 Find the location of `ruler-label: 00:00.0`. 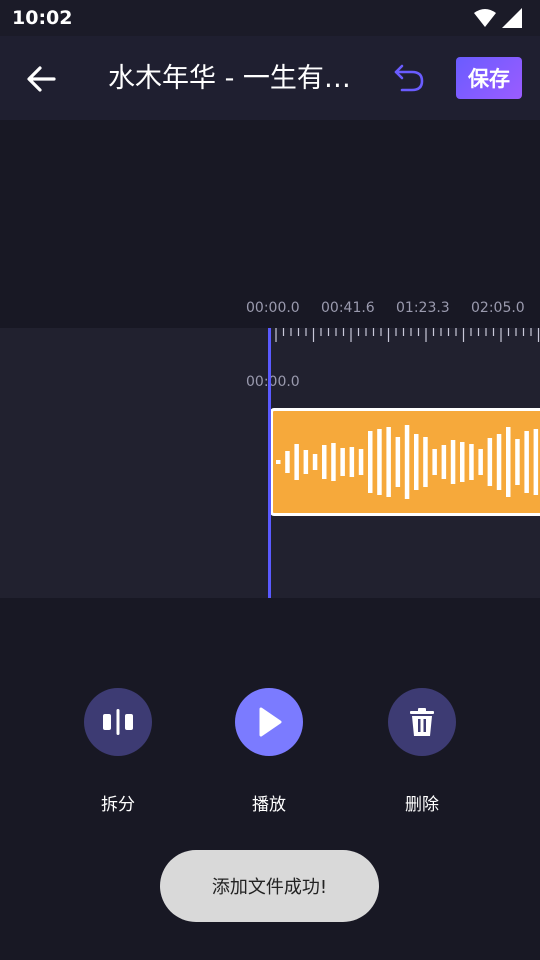

ruler-label: 00:00.0 is located at coordinates (273, 308).